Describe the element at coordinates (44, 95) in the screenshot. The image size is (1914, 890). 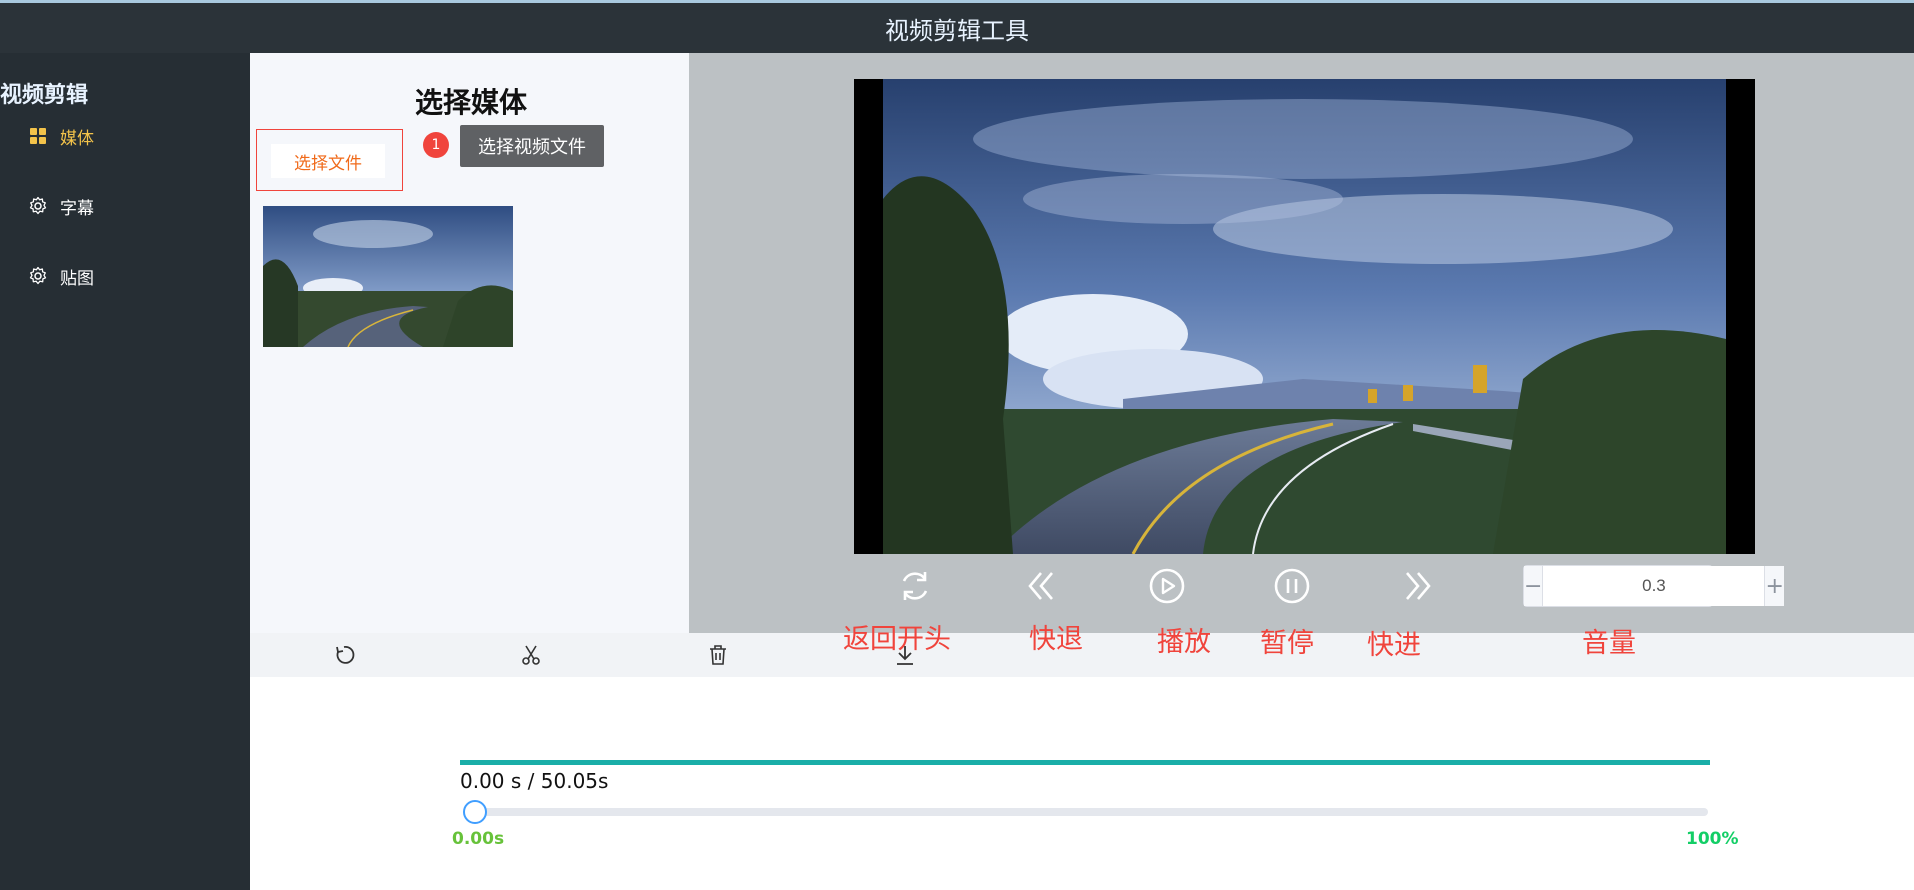
I see `sidebar-brand: 视频剪辑` at that location.